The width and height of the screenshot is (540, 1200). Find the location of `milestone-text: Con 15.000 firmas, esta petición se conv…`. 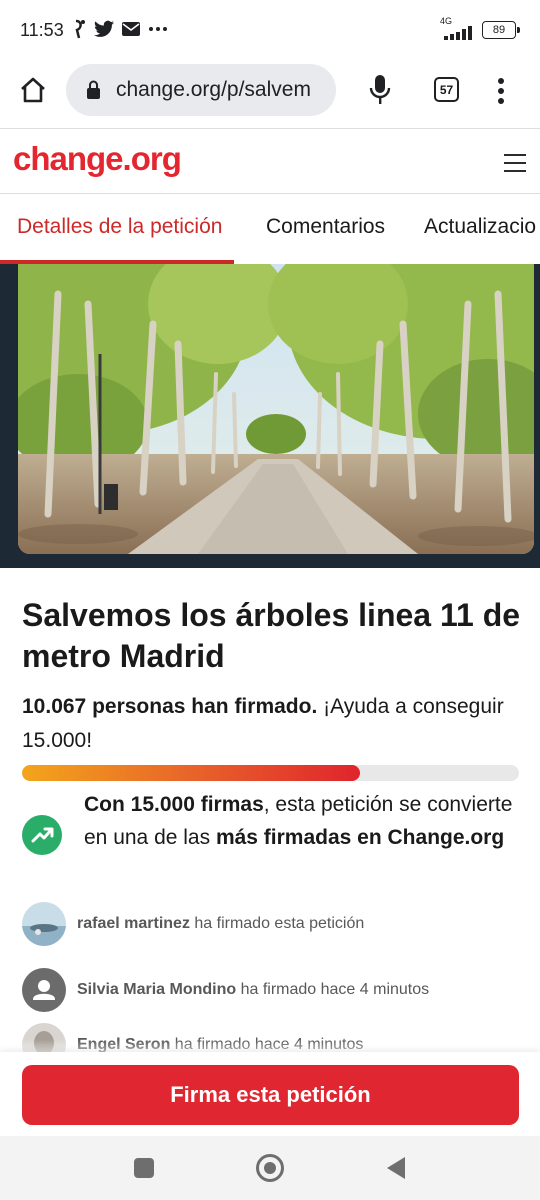

milestone-text: Con 15.000 firmas, esta petición se conv… is located at coordinates (304, 821).